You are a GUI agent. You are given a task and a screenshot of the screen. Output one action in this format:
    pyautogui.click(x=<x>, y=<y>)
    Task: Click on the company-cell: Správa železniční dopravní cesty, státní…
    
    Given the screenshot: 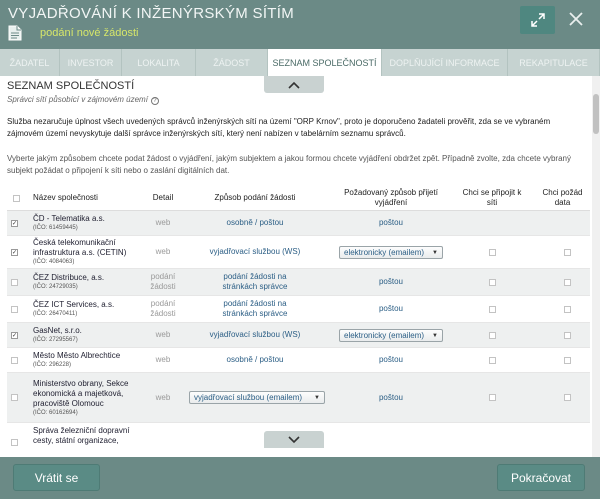 What is the action you would take?
    pyautogui.click(x=89, y=436)
    